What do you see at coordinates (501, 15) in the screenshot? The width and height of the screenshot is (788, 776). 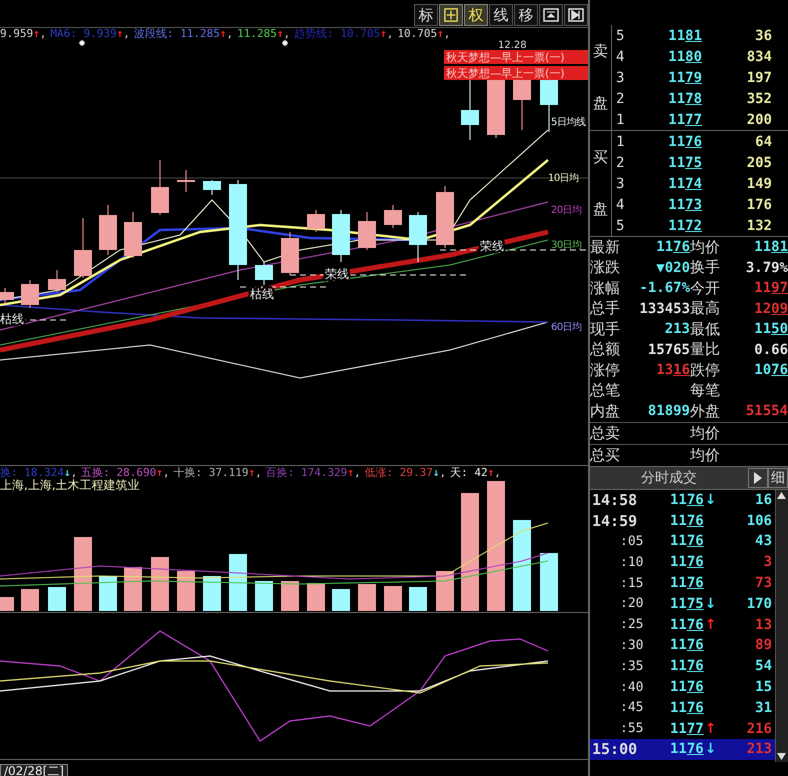 I see `toolbar-button: 线` at bounding box center [501, 15].